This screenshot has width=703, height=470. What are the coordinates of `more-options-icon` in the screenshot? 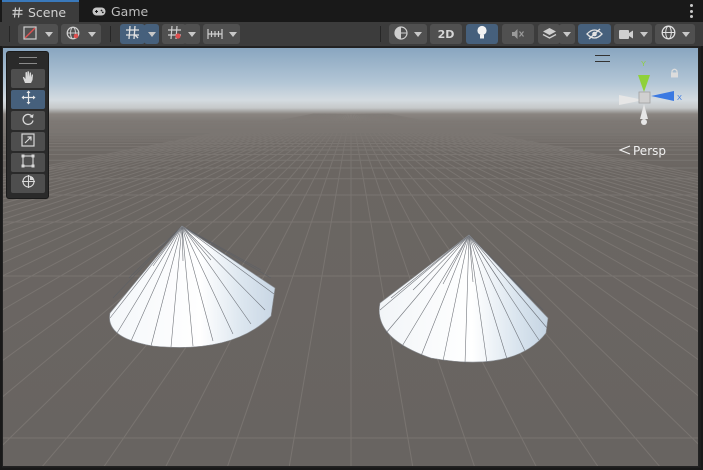 It's located at (691, 11).